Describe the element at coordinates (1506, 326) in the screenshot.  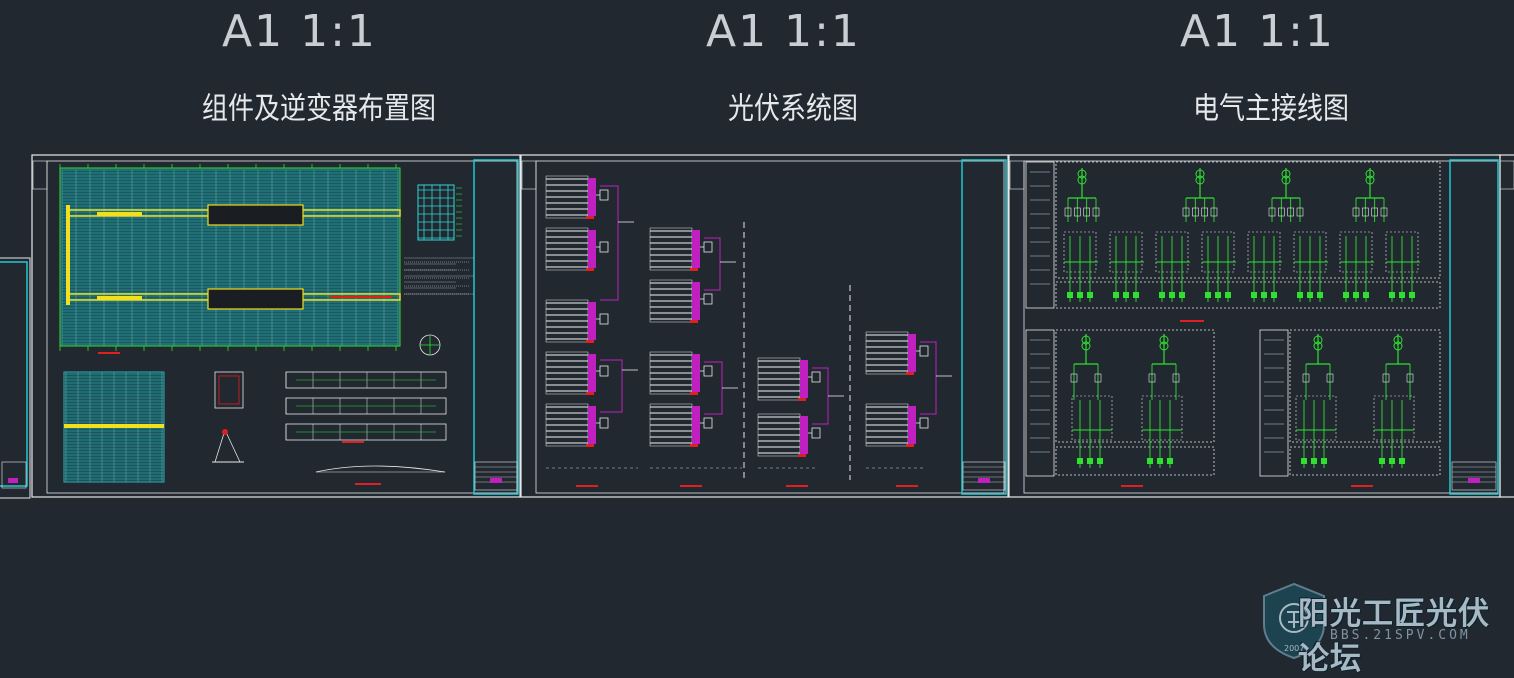
I see `partial-sheet-right` at that location.